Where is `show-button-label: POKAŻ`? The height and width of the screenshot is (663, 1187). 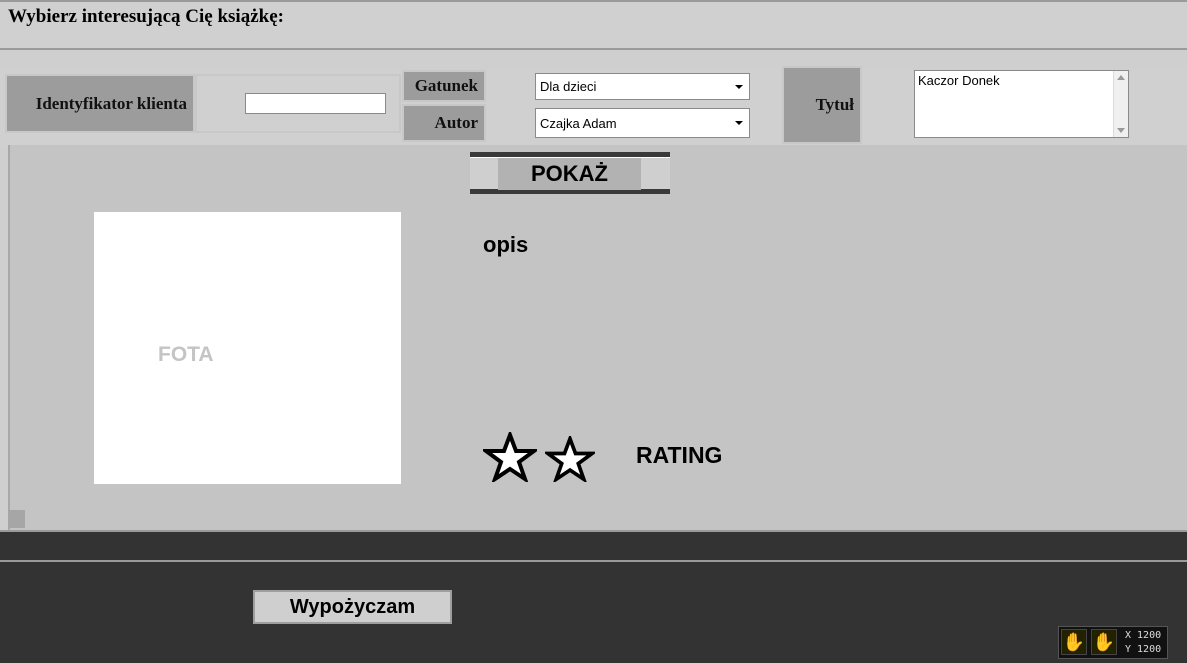
show-button-label: POKAŻ is located at coordinates (569, 174).